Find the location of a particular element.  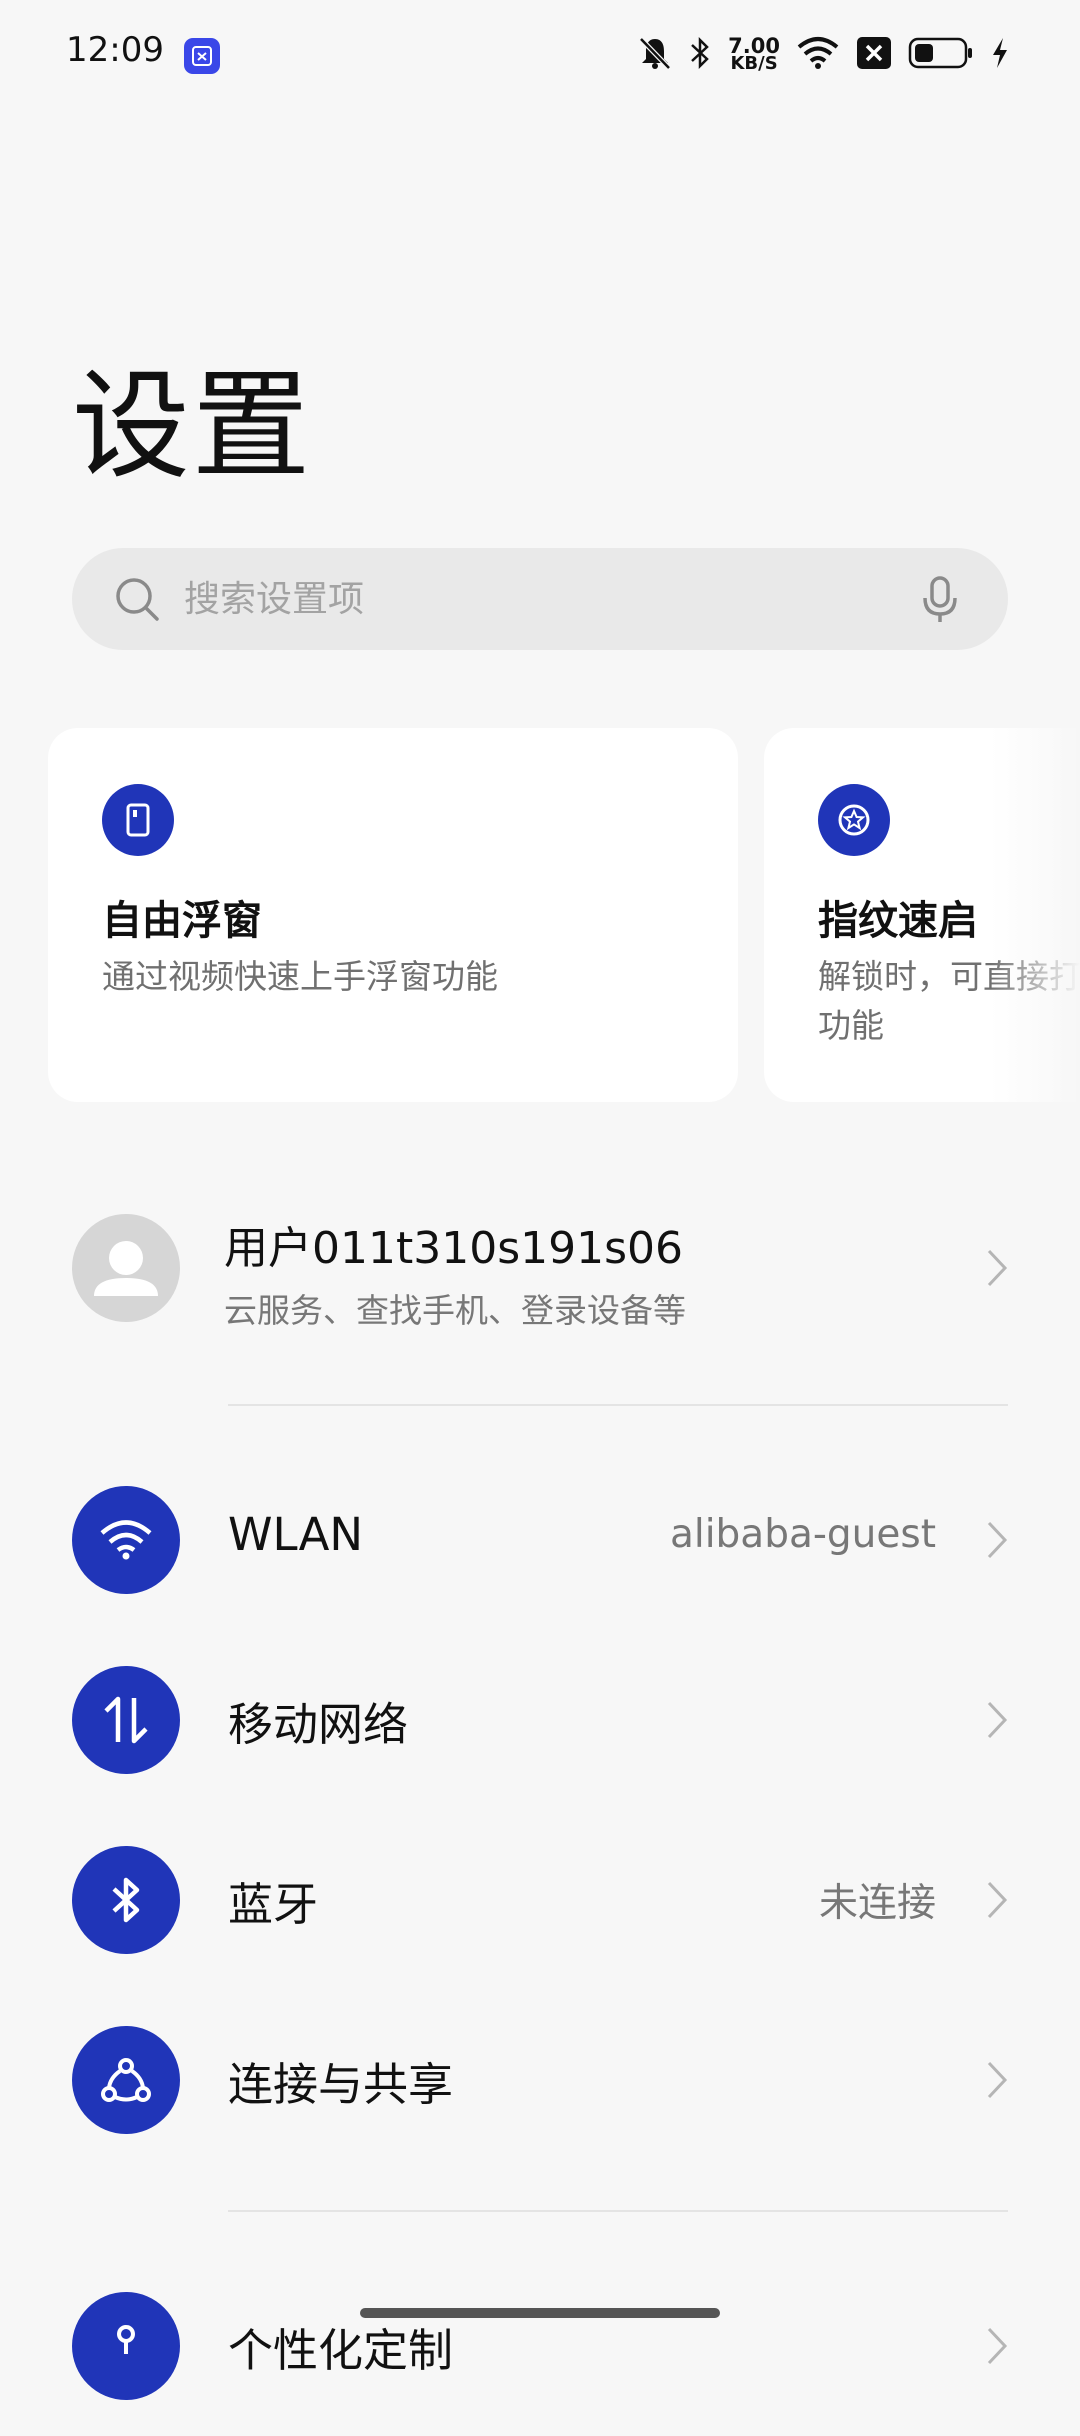

scroll-fade is located at coordinates (1035, 915).